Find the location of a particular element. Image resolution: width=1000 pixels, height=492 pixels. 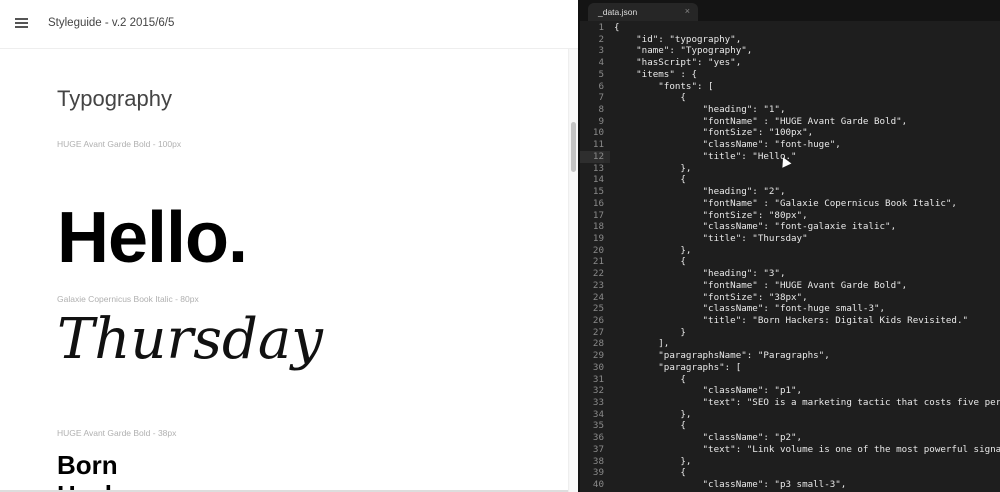

code-line: 29 "paragraphsName": "Paragraphs", is located at coordinates (790, 356).